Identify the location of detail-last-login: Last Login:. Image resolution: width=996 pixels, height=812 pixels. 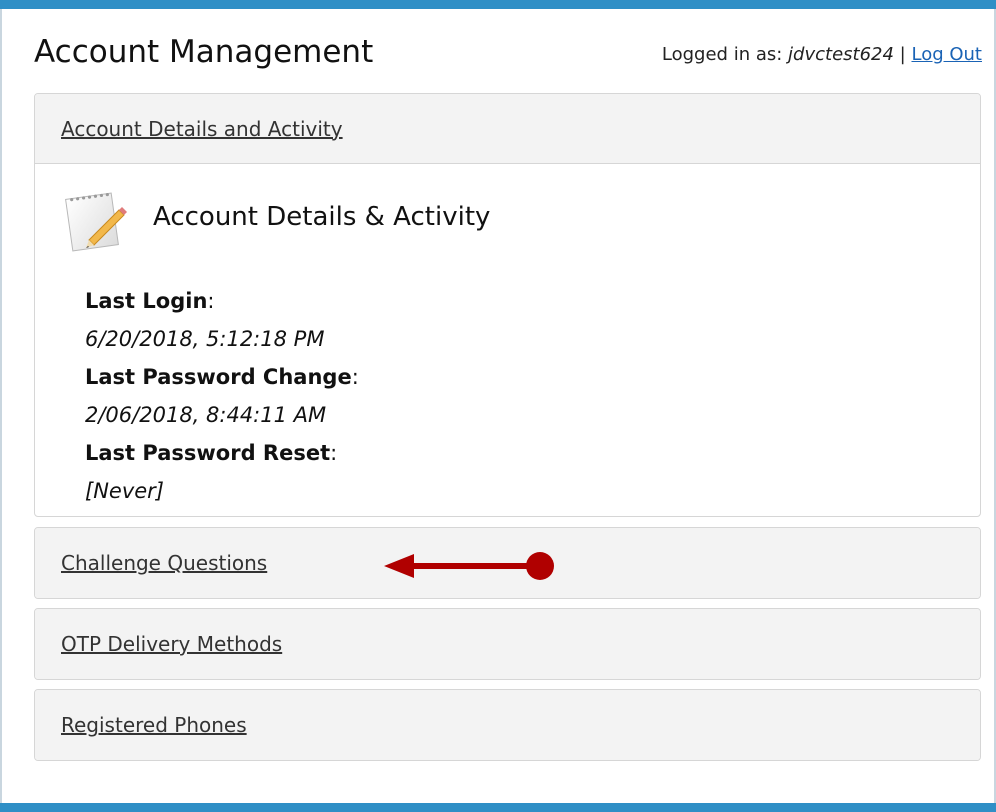
(150, 301).